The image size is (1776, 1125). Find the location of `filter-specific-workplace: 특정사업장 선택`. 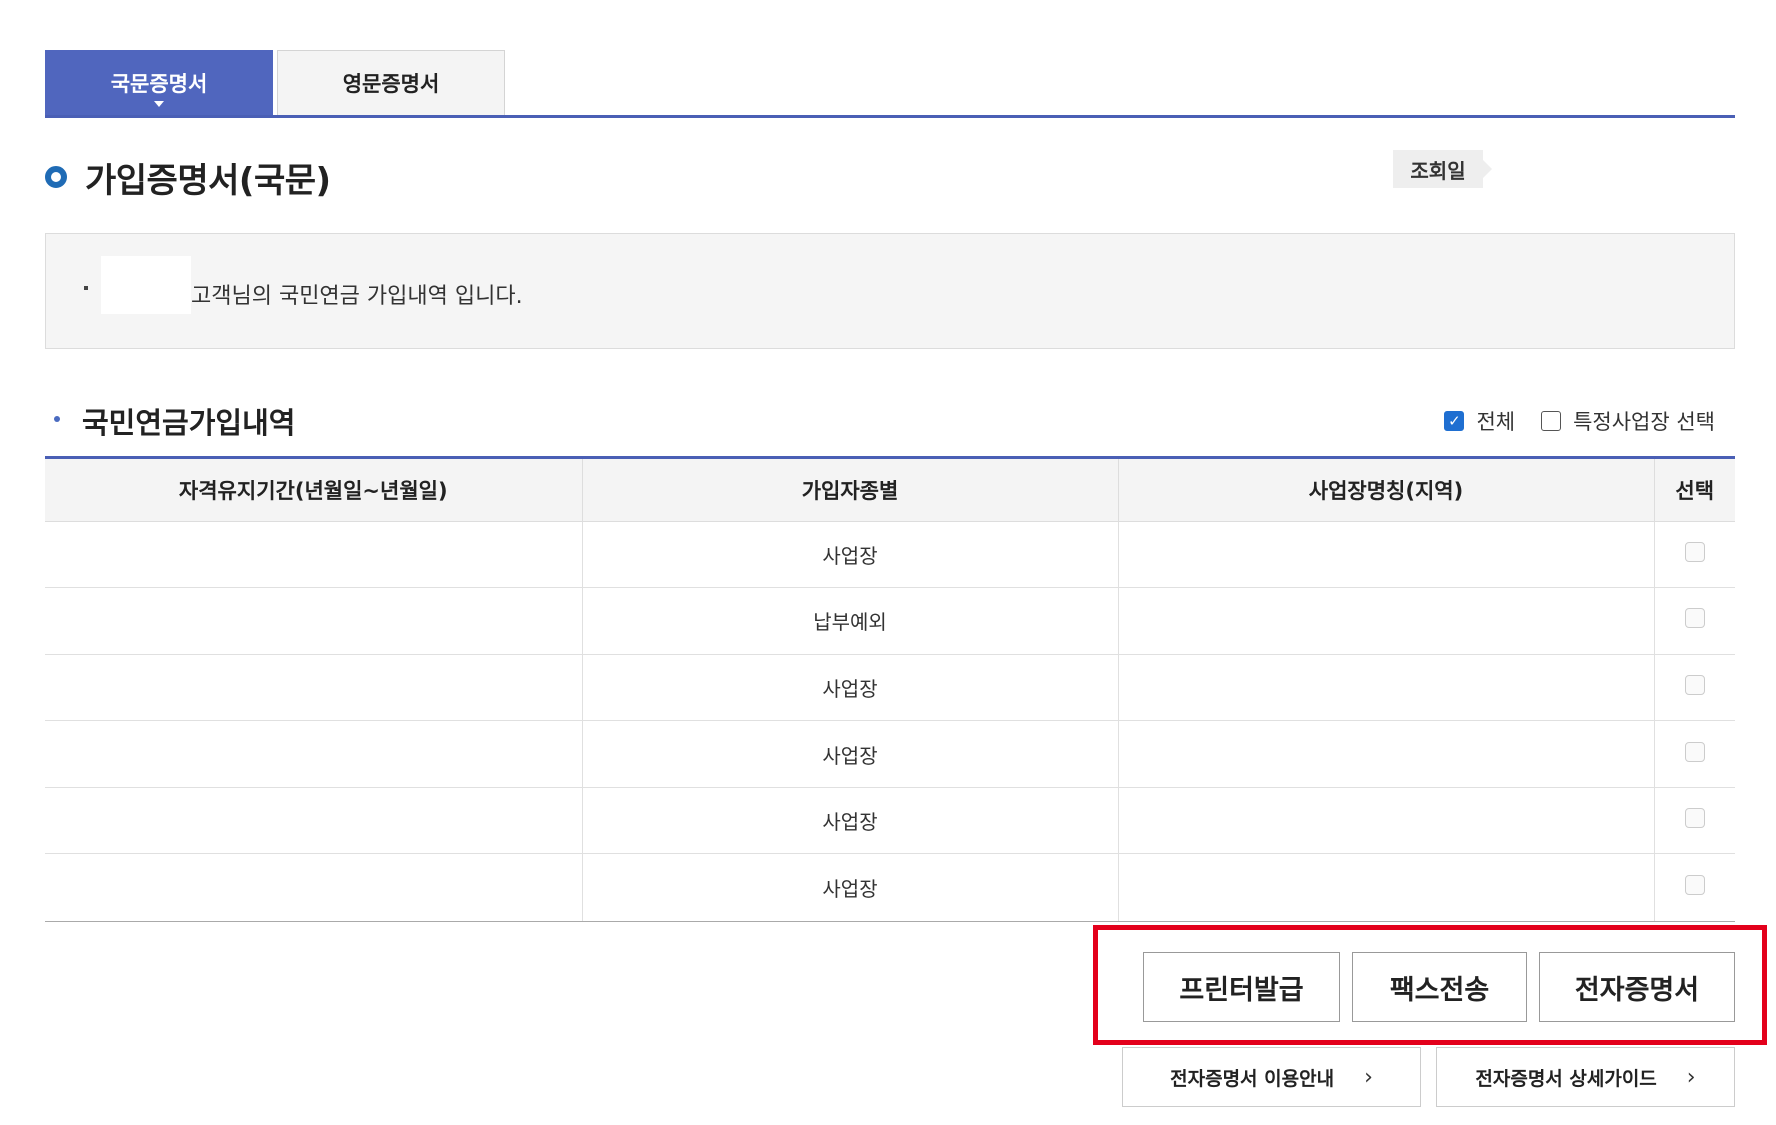

filter-specific-workplace: 특정사업장 선택 is located at coordinates (1628, 421).